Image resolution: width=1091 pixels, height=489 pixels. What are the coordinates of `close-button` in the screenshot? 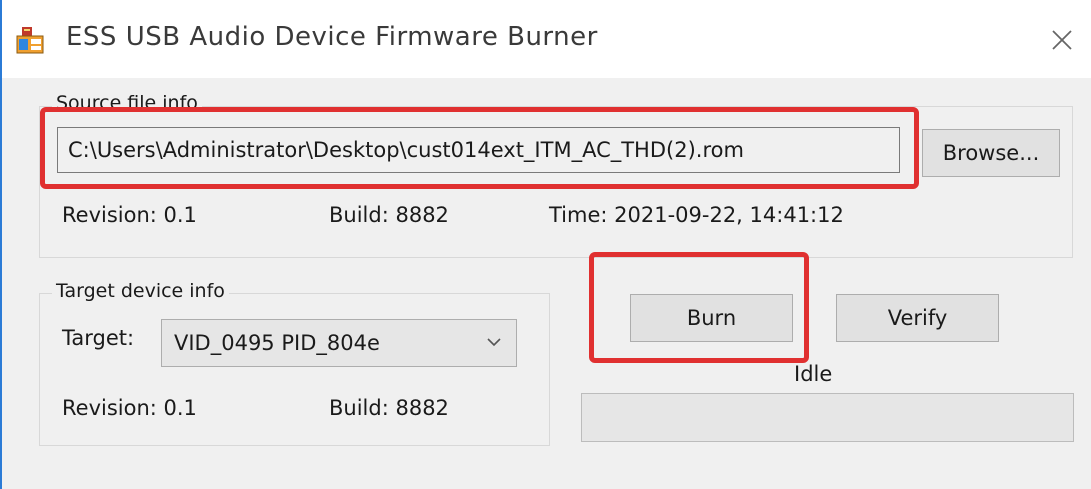 It's located at (1062, 40).